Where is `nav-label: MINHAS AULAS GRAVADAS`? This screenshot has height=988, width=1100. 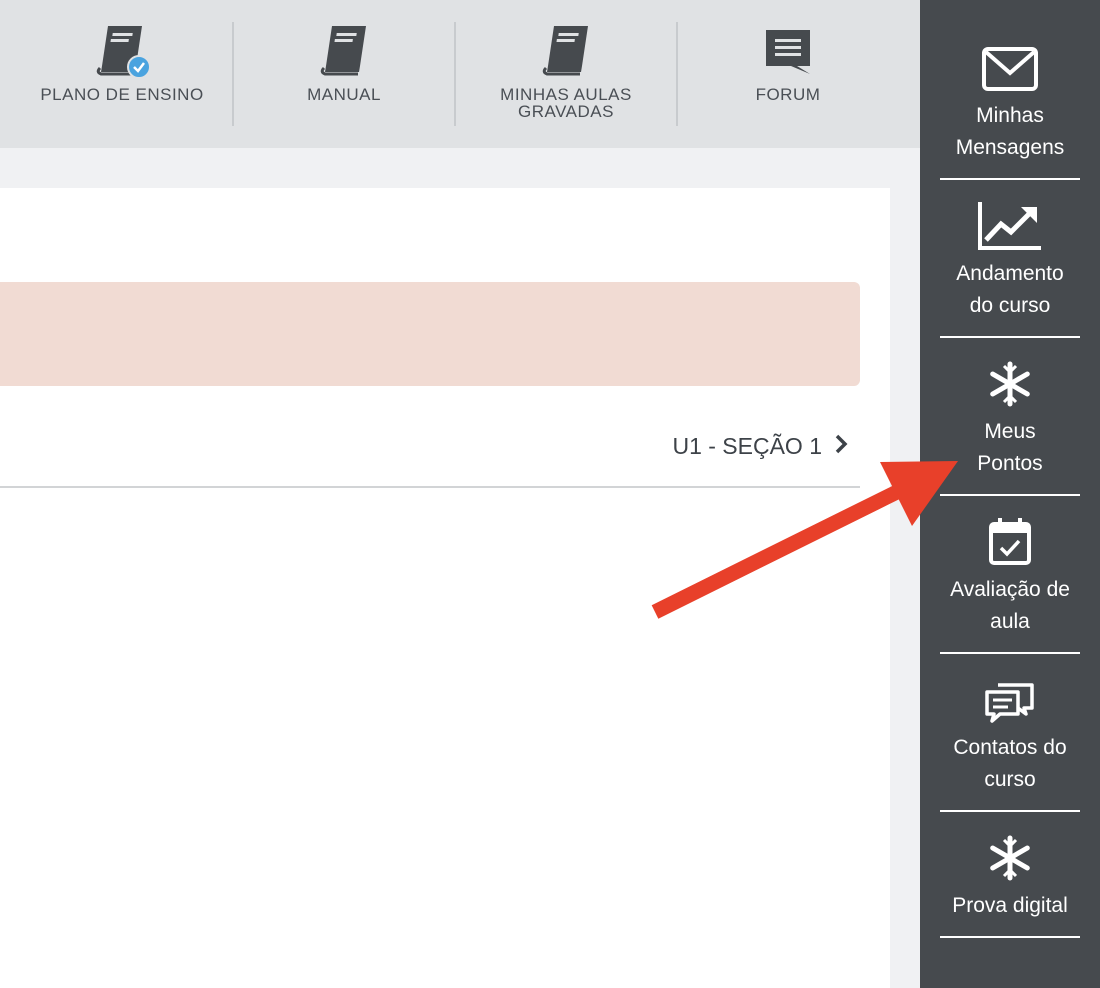
nav-label: MINHAS AULAS GRAVADAS is located at coordinates (566, 103).